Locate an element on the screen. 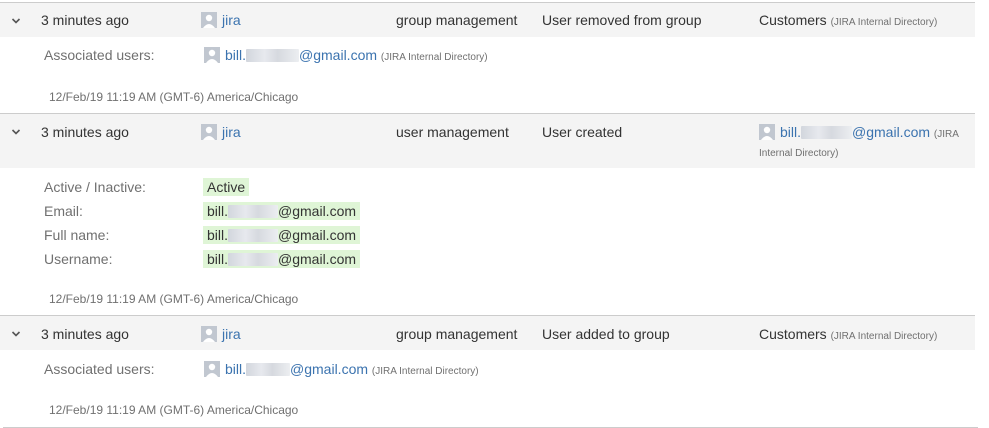  entry-summary: User removed from group is located at coordinates (622, 20).